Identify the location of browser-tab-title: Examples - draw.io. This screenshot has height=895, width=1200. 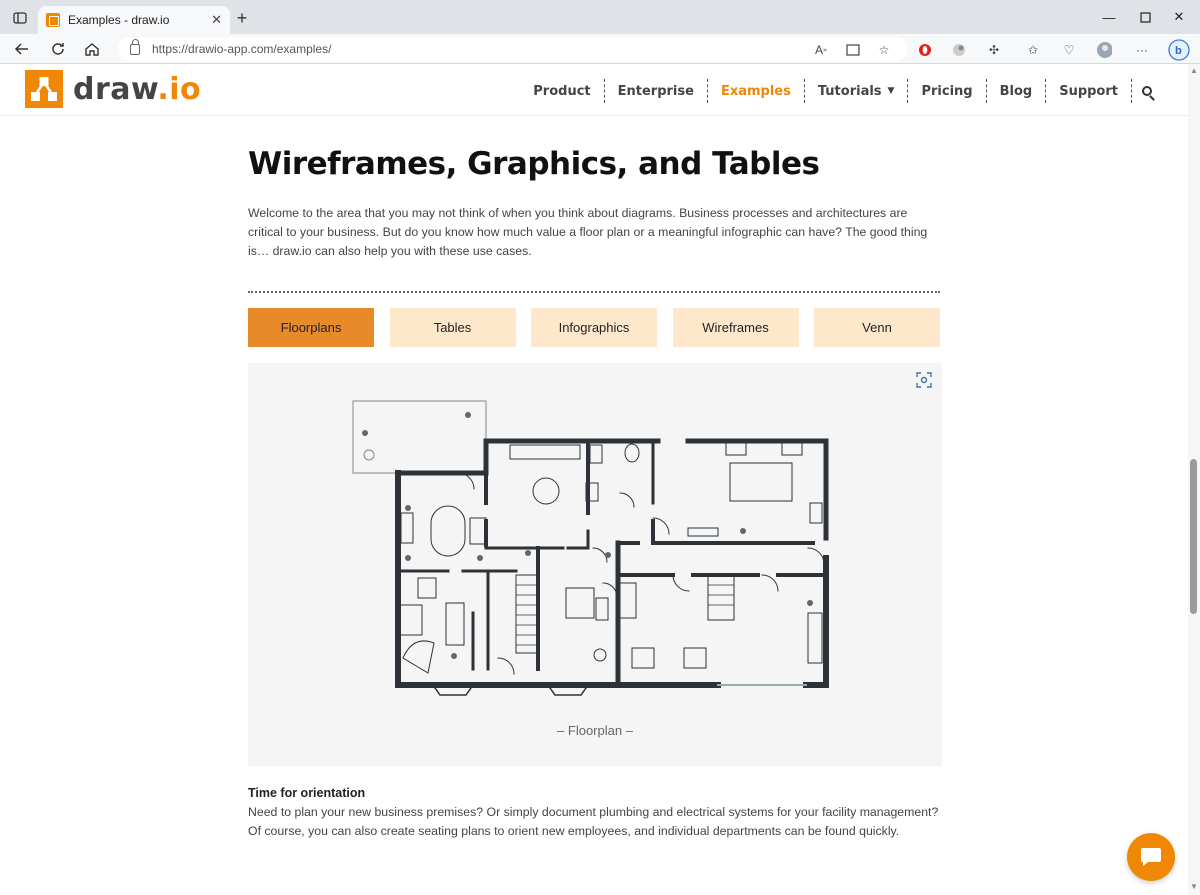
(119, 20).